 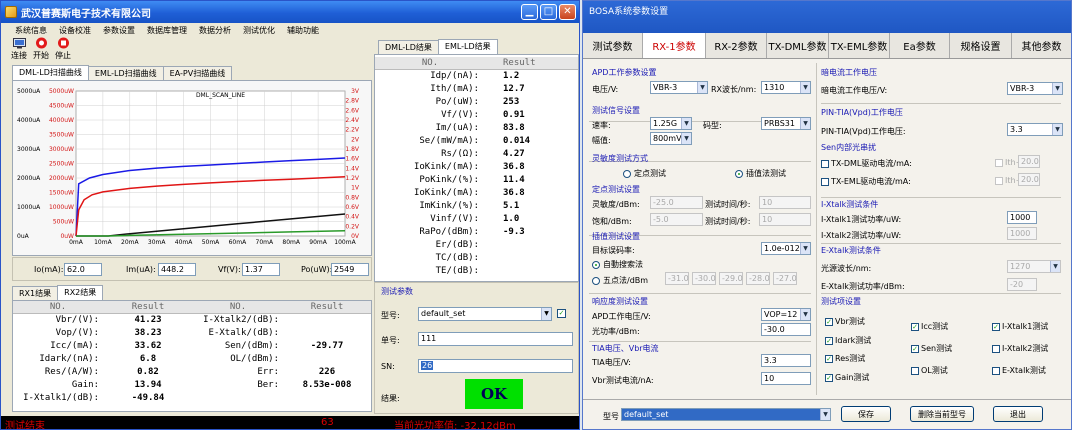 I want to click on menu-aux-functions: 辅助功能, so click(x=303, y=30).